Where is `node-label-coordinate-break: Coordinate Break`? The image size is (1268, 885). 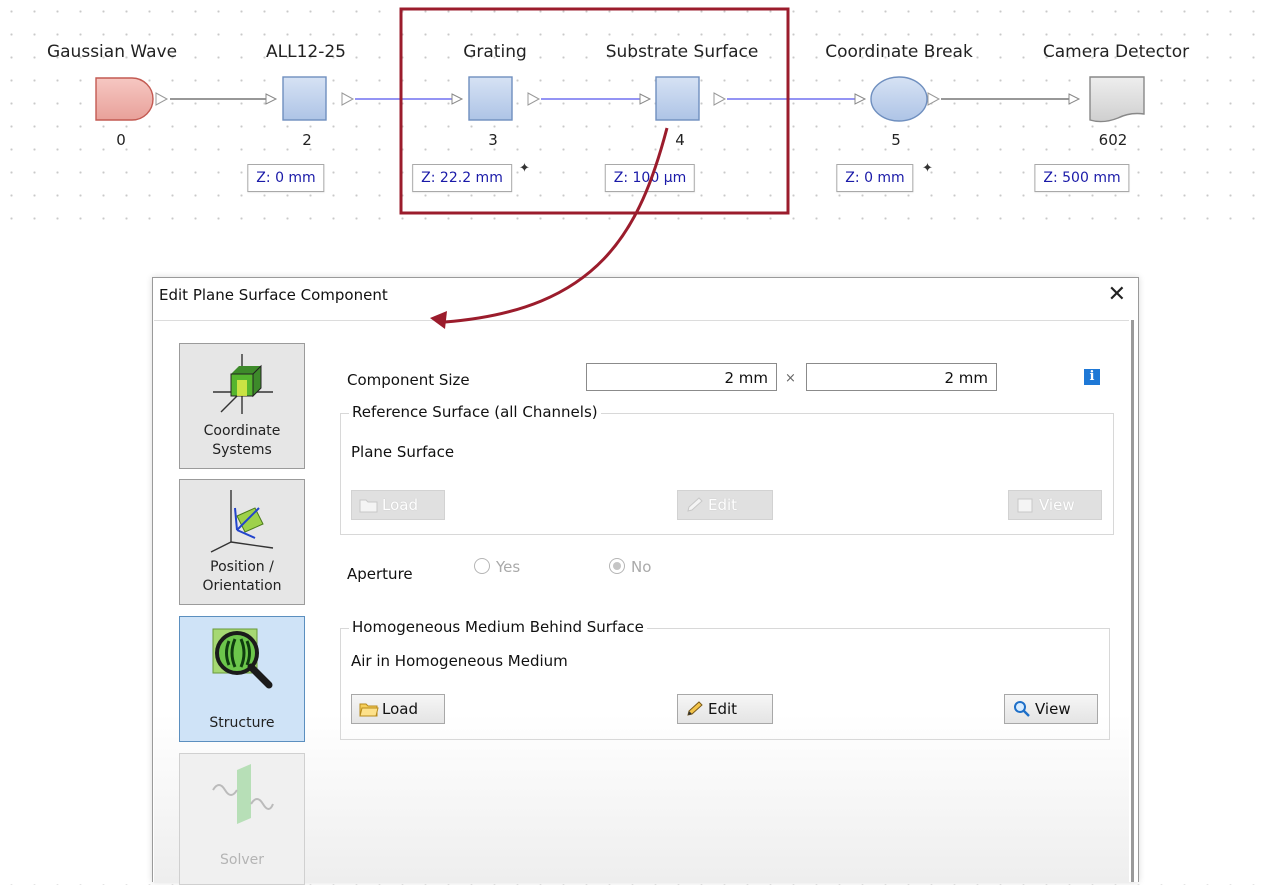 node-label-coordinate-break: Coordinate Break is located at coordinates (899, 52).